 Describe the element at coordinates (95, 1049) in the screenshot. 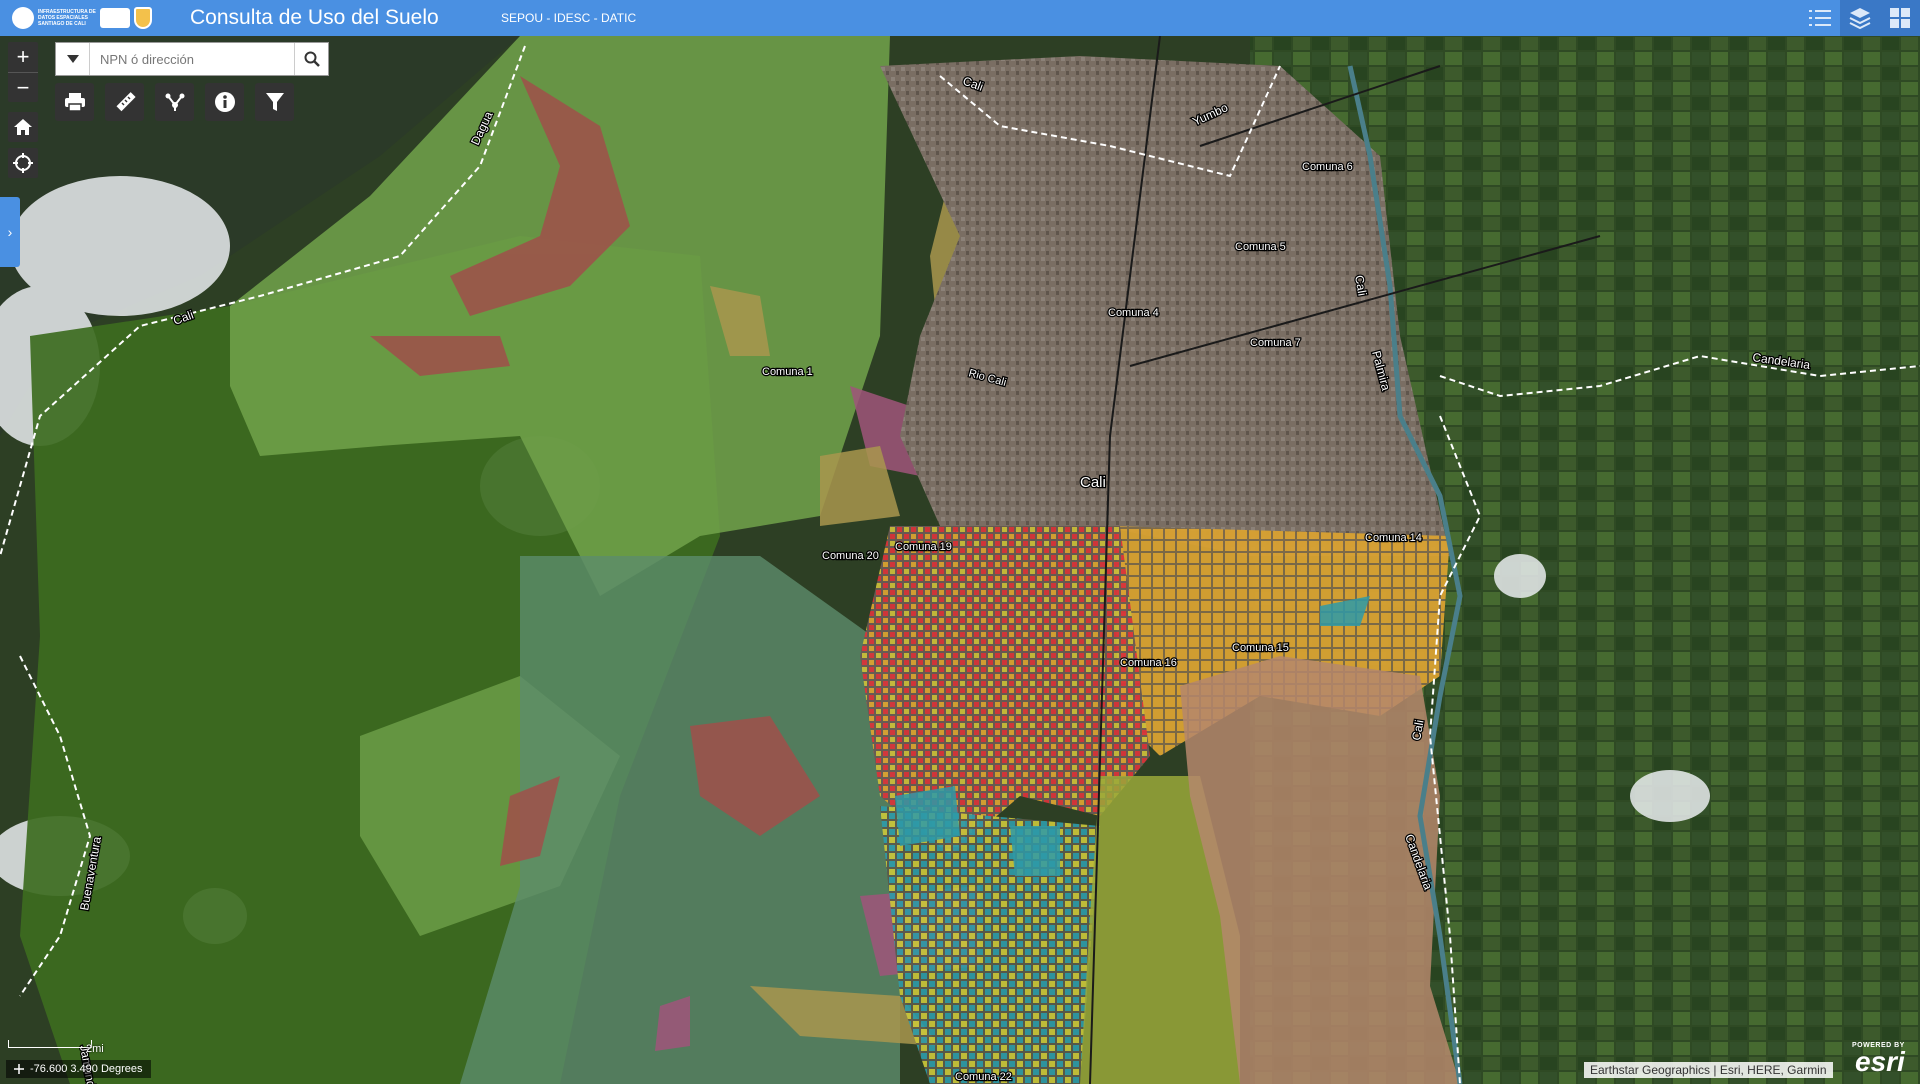

I see `scale-label: 2mi` at that location.